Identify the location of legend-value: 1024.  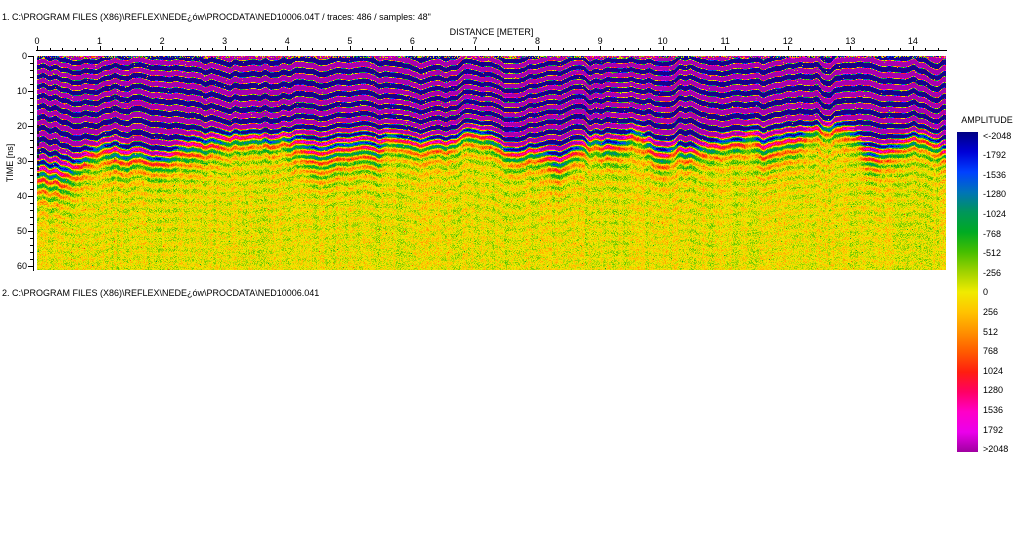
(993, 370).